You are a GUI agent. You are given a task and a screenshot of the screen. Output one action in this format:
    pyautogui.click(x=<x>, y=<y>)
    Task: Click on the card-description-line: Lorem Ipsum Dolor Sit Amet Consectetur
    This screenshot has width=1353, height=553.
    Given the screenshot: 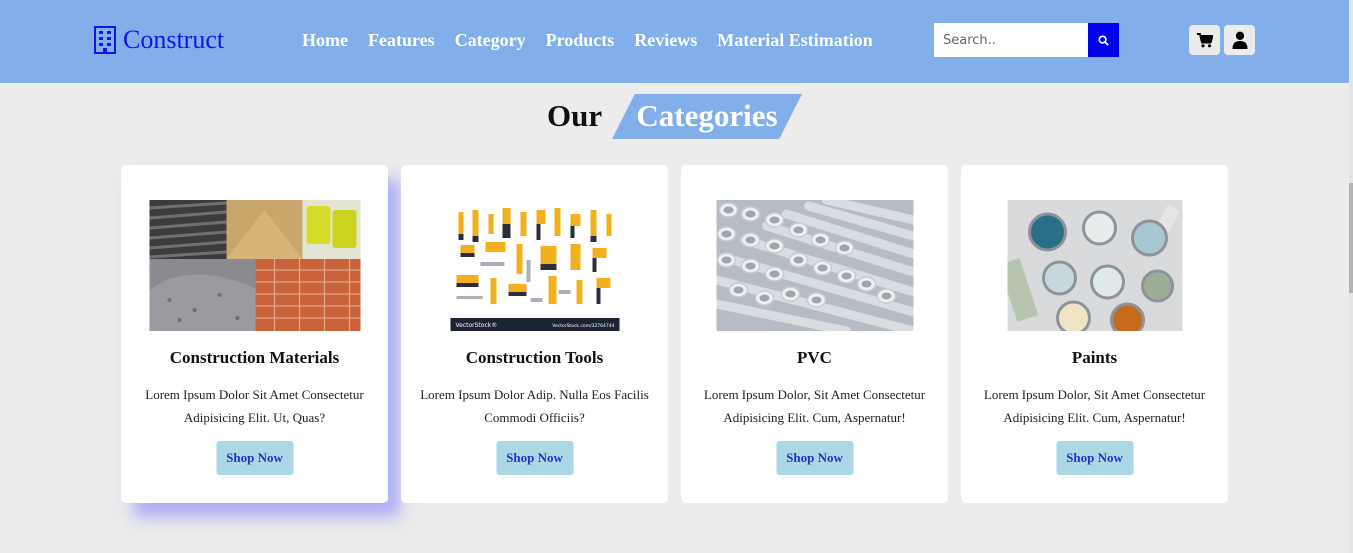 What is the action you would take?
    pyautogui.click(x=254, y=394)
    